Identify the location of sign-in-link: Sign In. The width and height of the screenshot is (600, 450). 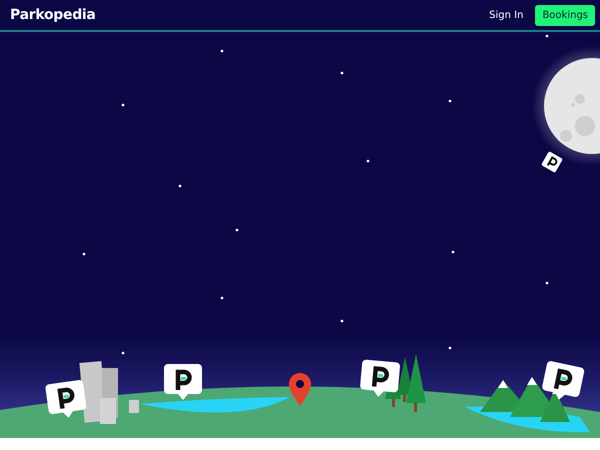
(506, 15).